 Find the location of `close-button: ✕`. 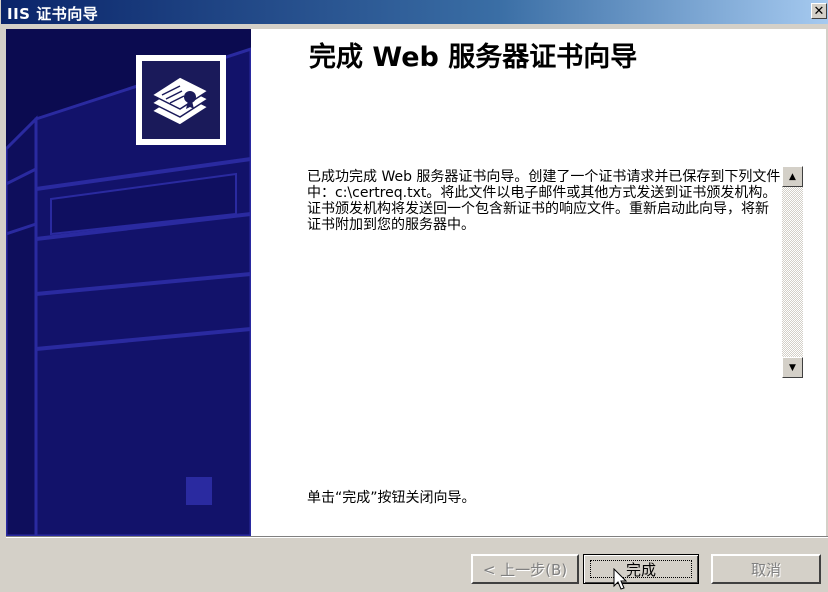

close-button: ✕ is located at coordinates (819, 11).